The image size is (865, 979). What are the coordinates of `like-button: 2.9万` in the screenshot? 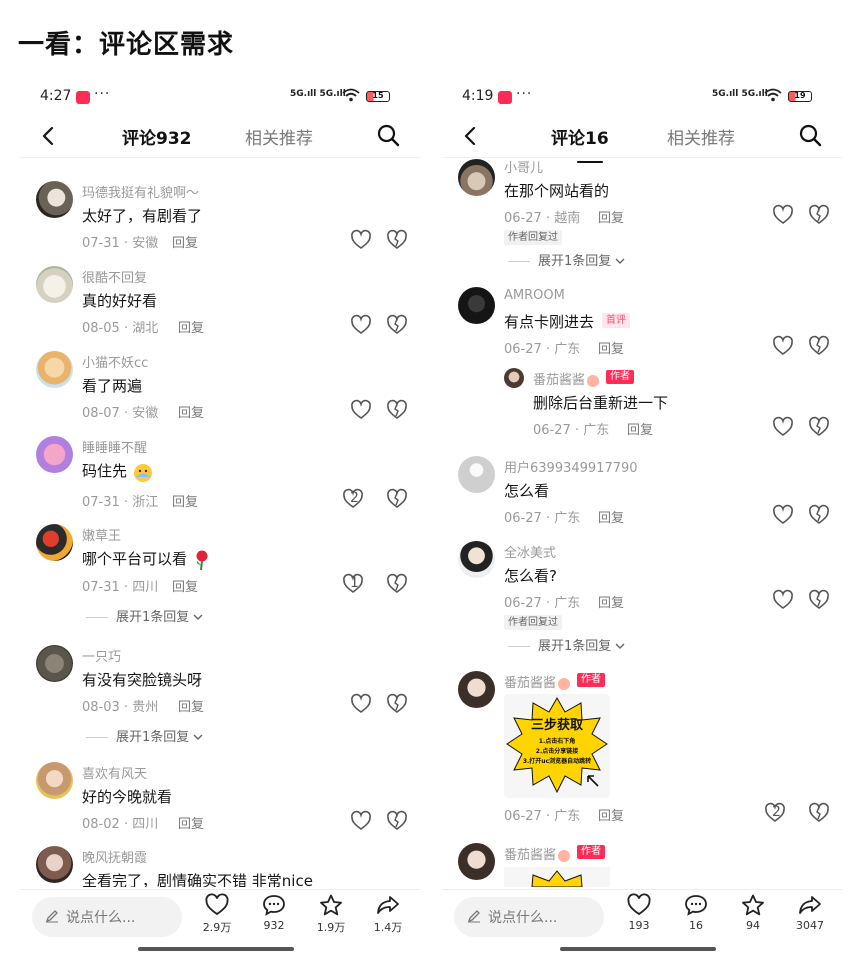 It's located at (217, 914).